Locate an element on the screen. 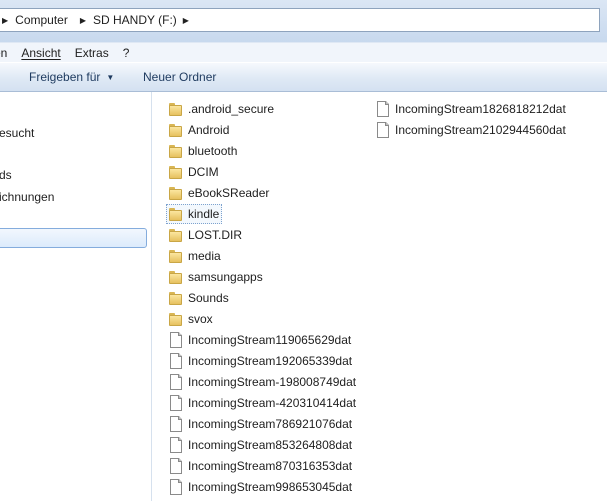 The image size is (607, 501). folder-item: .android_secure is located at coordinates (221, 109).